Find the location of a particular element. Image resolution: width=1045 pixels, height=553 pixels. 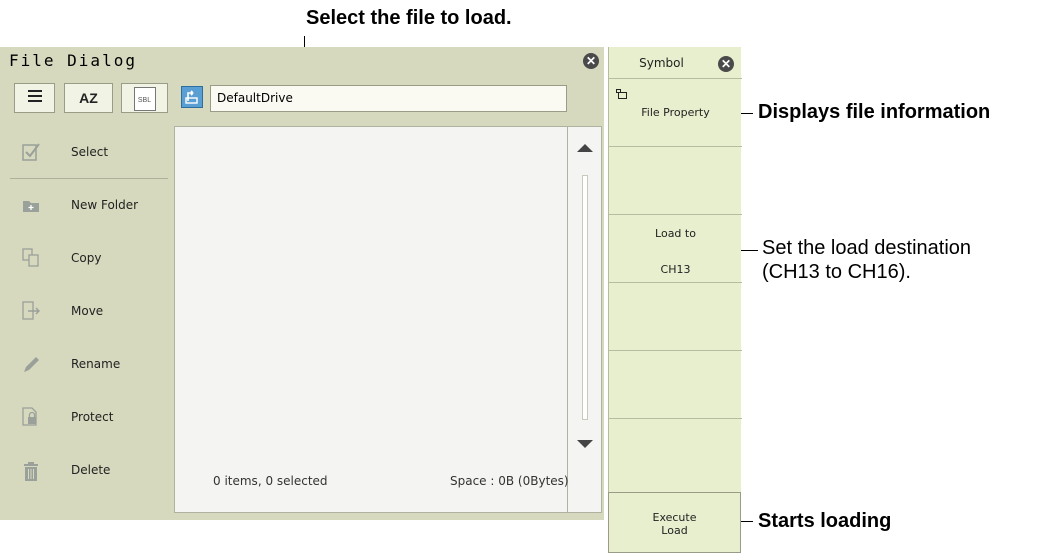

list-view-button is located at coordinates (34, 98).